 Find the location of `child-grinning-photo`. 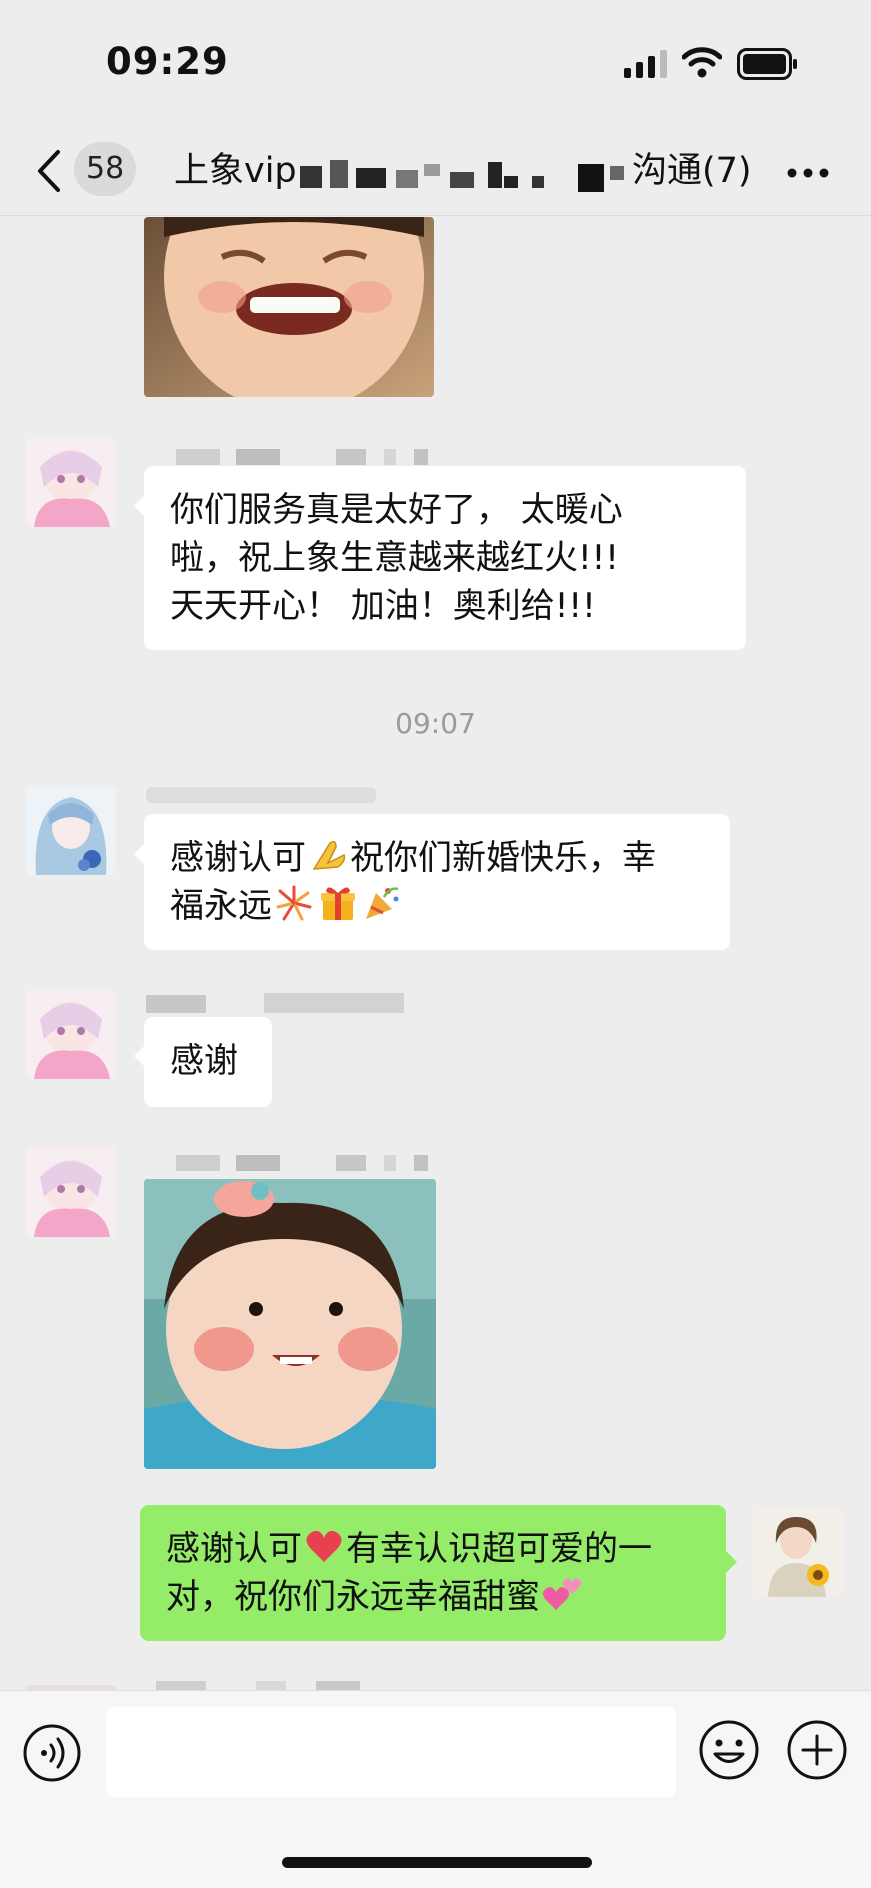

child-grinning-photo is located at coordinates (289, 307).